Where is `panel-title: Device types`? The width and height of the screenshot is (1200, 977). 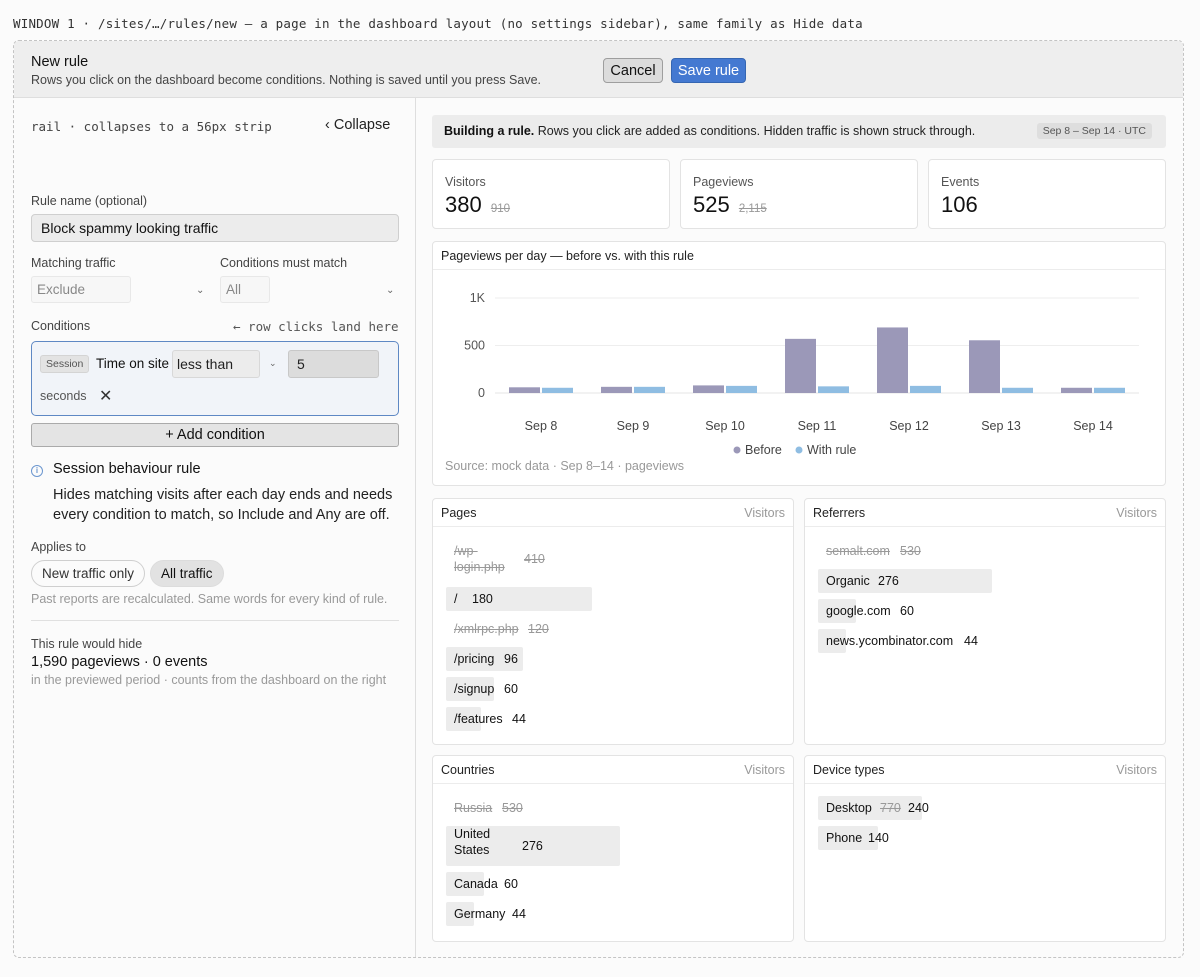 panel-title: Device types is located at coordinates (849, 770).